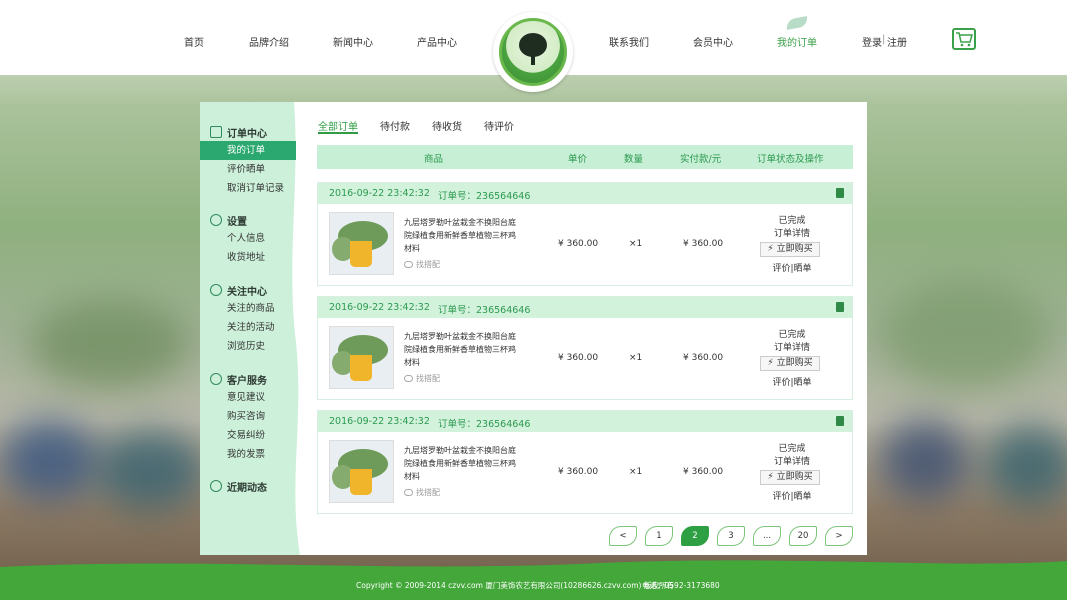 Image resolution: width=1067 pixels, height=600 pixels. Describe the element at coordinates (578, 159) in the screenshot. I see `header-unit-price: 单价` at that location.